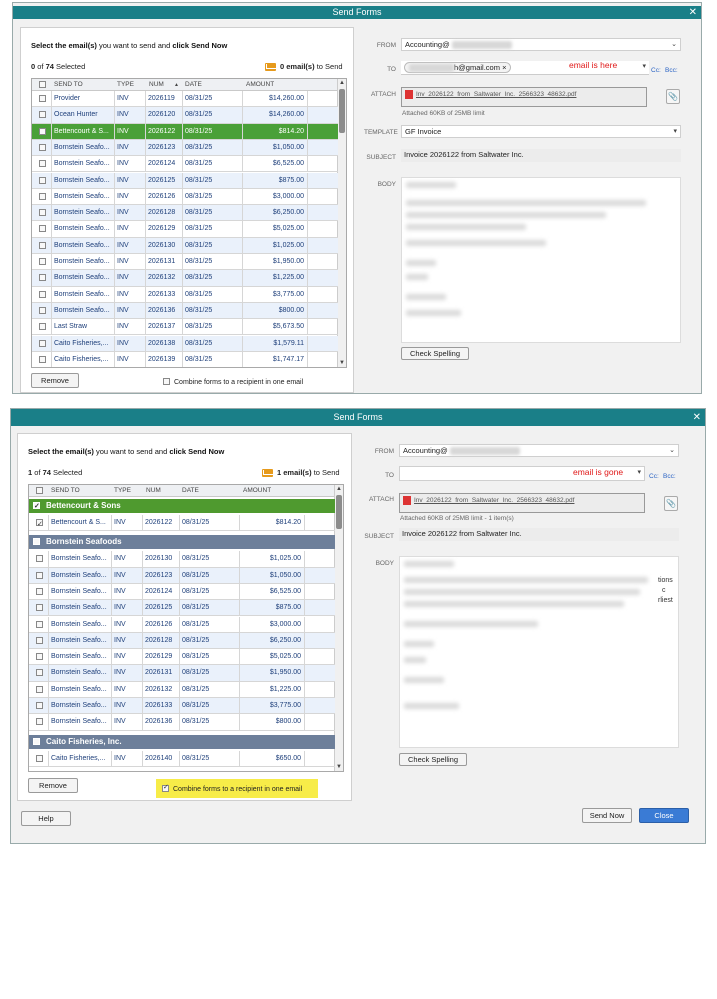 This screenshot has height=999, width=717. Describe the element at coordinates (607, 815) in the screenshot. I see `send-now-button: Send Now` at that location.